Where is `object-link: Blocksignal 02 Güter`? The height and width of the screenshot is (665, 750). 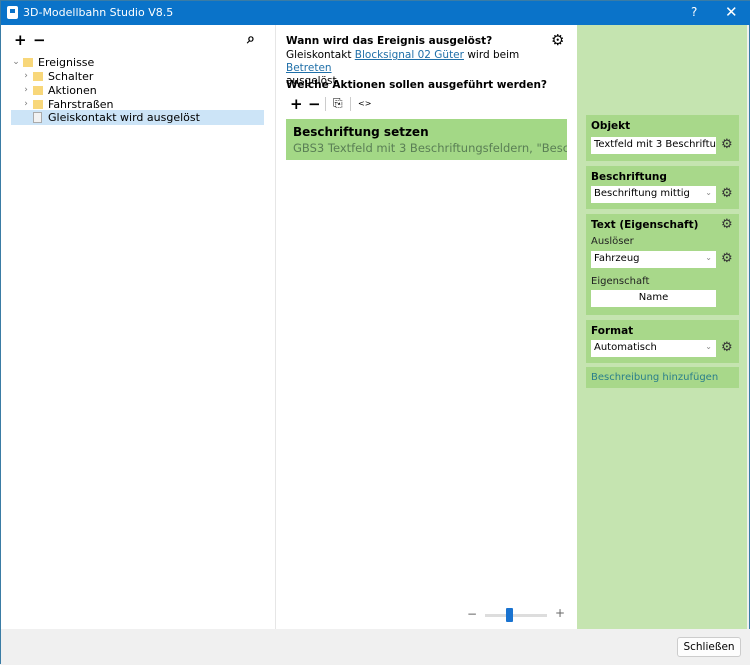 object-link: Blocksignal 02 Güter is located at coordinates (409, 55).